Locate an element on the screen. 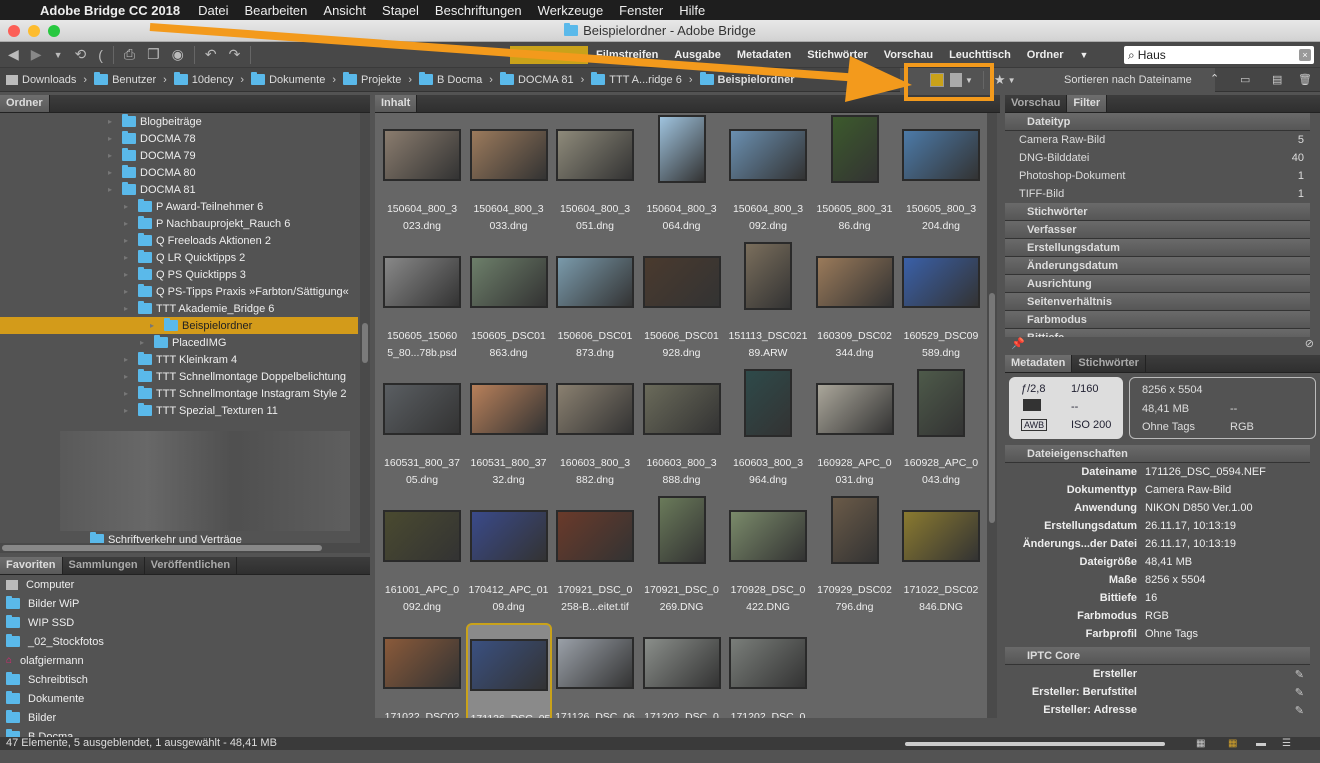 This screenshot has height=763, width=1320. thumbnail-item: 170412_APC_01 09.dng is located at coordinates (509, 558).